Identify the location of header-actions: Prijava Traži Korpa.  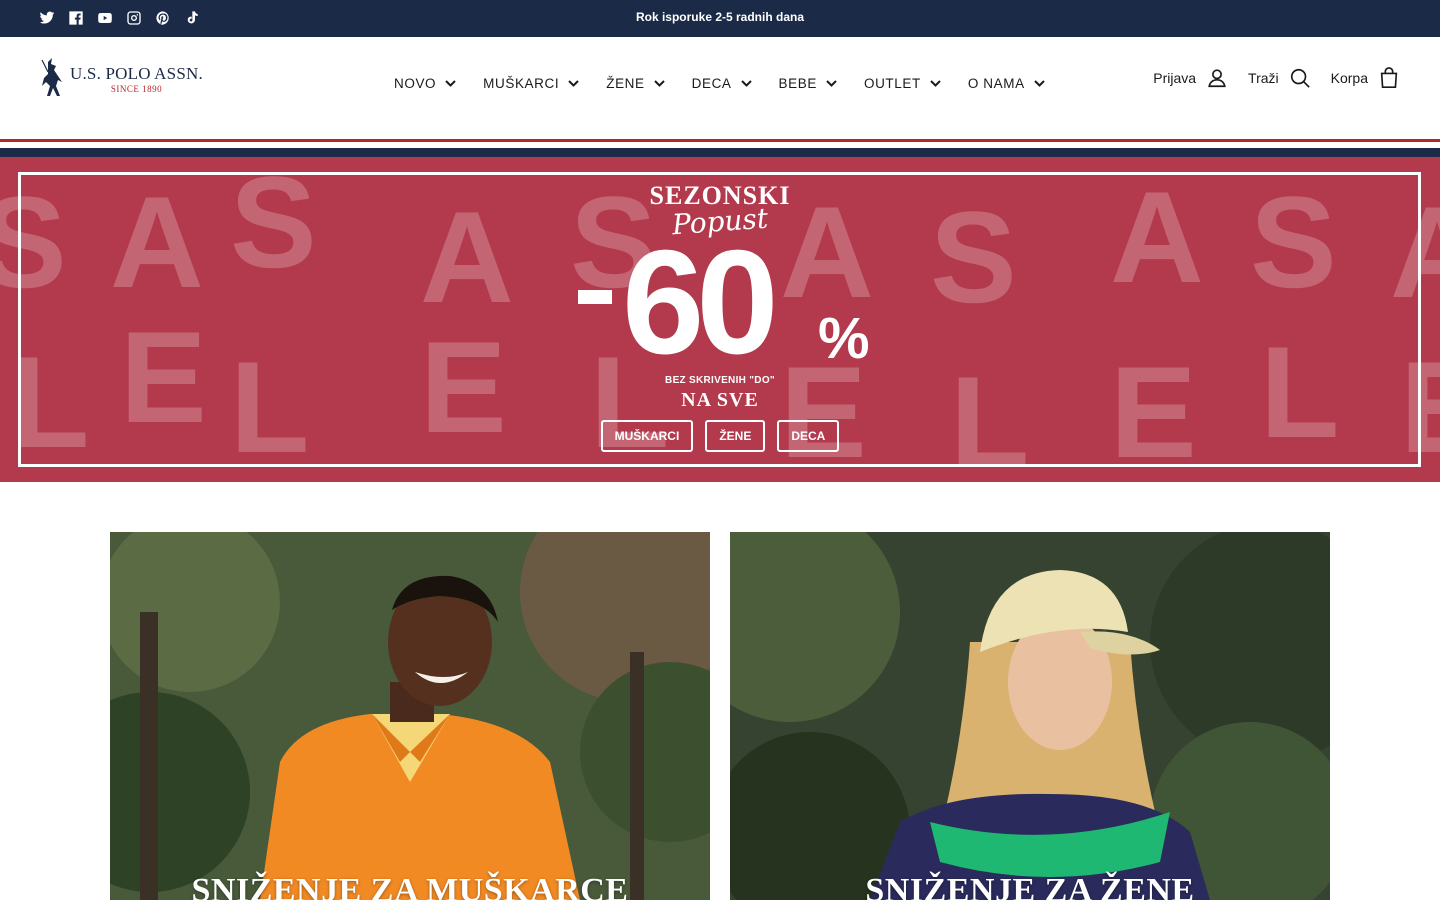
(1276, 78).